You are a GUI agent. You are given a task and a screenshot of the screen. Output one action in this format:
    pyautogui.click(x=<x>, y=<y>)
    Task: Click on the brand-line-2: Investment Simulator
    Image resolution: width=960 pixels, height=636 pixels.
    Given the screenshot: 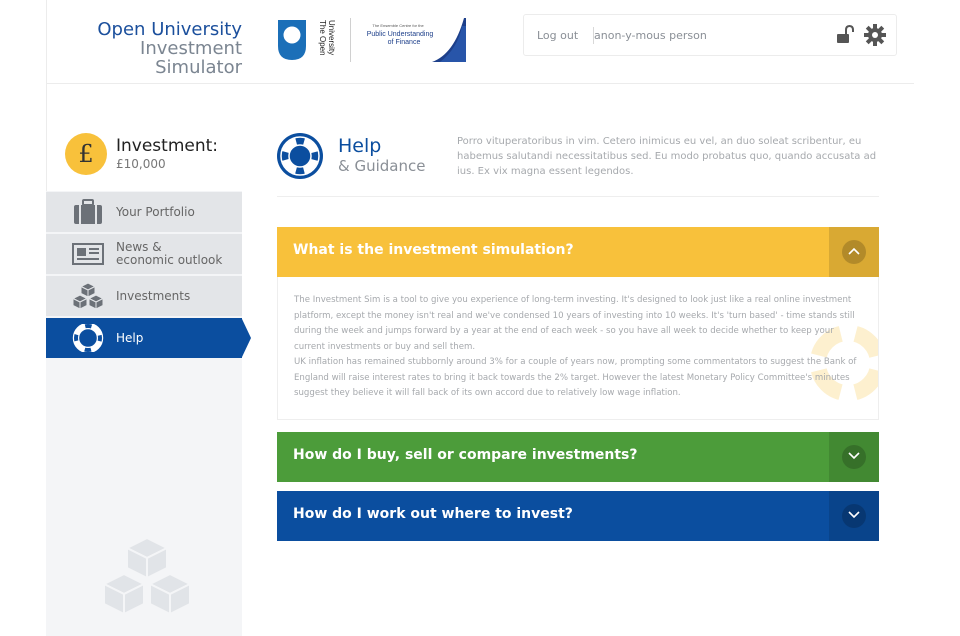 What is the action you would take?
    pyautogui.click(x=191, y=58)
    